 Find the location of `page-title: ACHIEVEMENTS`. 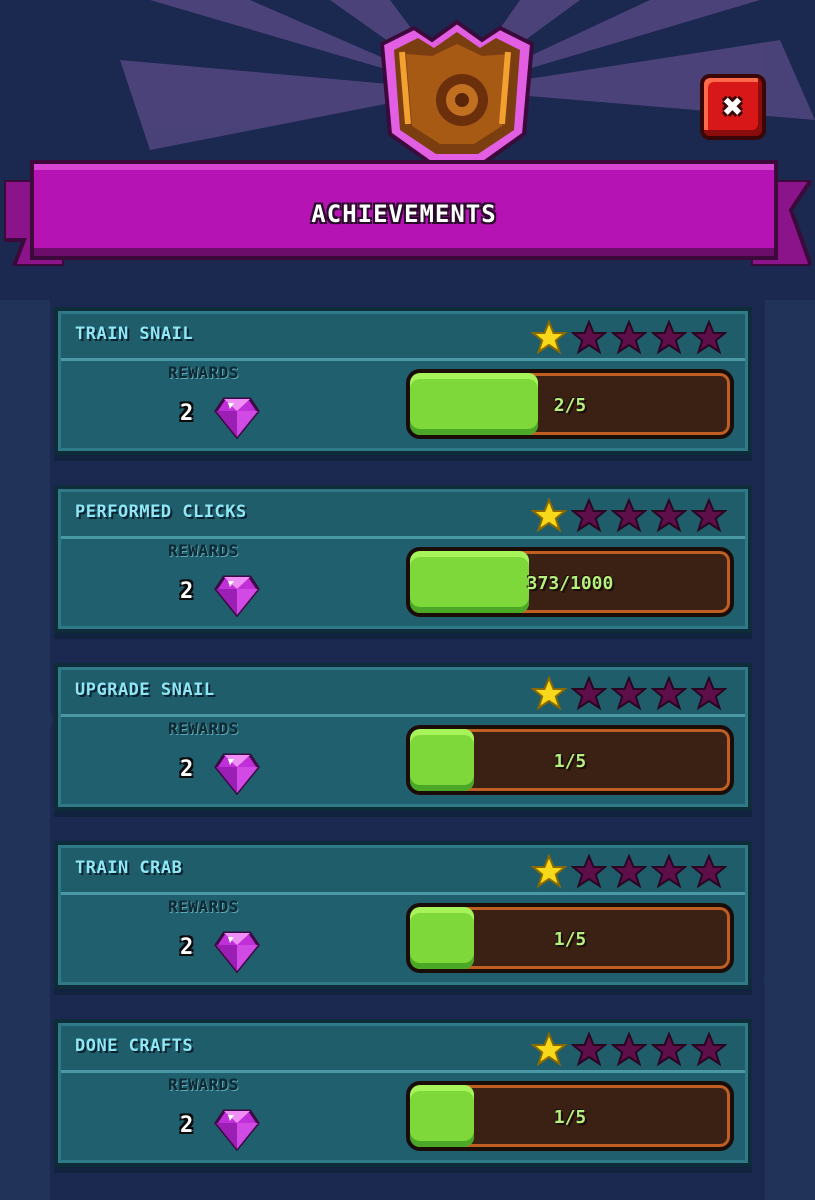

page-title: ACHIEVEMENTS is located at coordinates (404, 214).